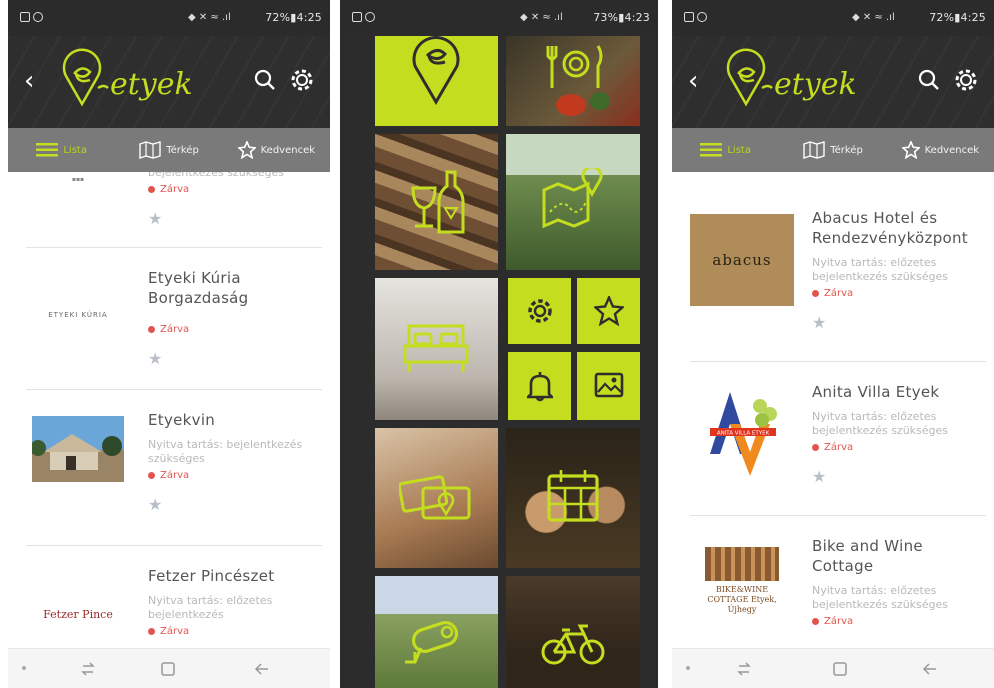 This screenshot has width=994, height=688. I want to click on payment-tile, so click(436, 498).